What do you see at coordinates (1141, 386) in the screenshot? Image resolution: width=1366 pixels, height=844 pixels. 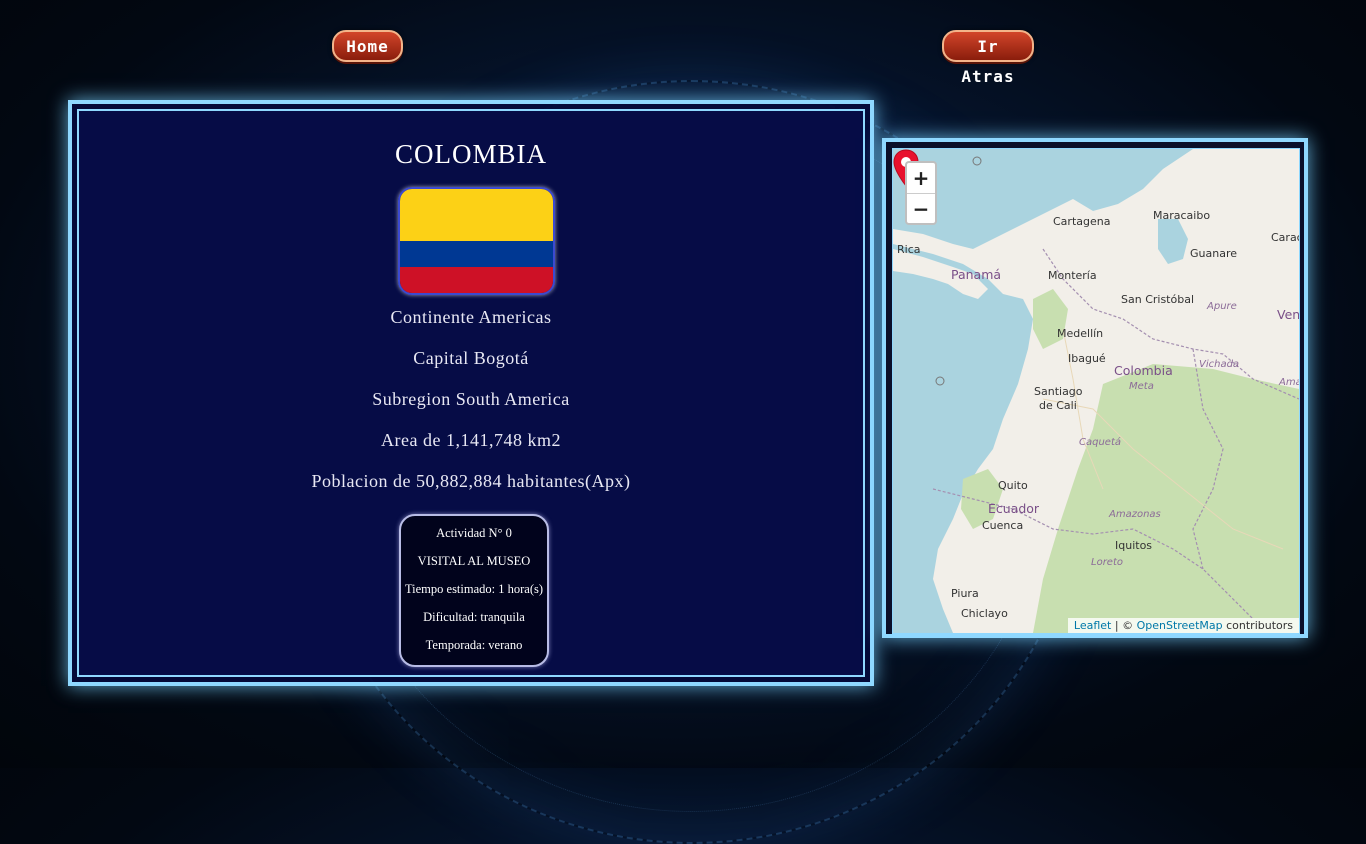 I see `map-label-meta: Meta` at bounding box center [1141, 386].